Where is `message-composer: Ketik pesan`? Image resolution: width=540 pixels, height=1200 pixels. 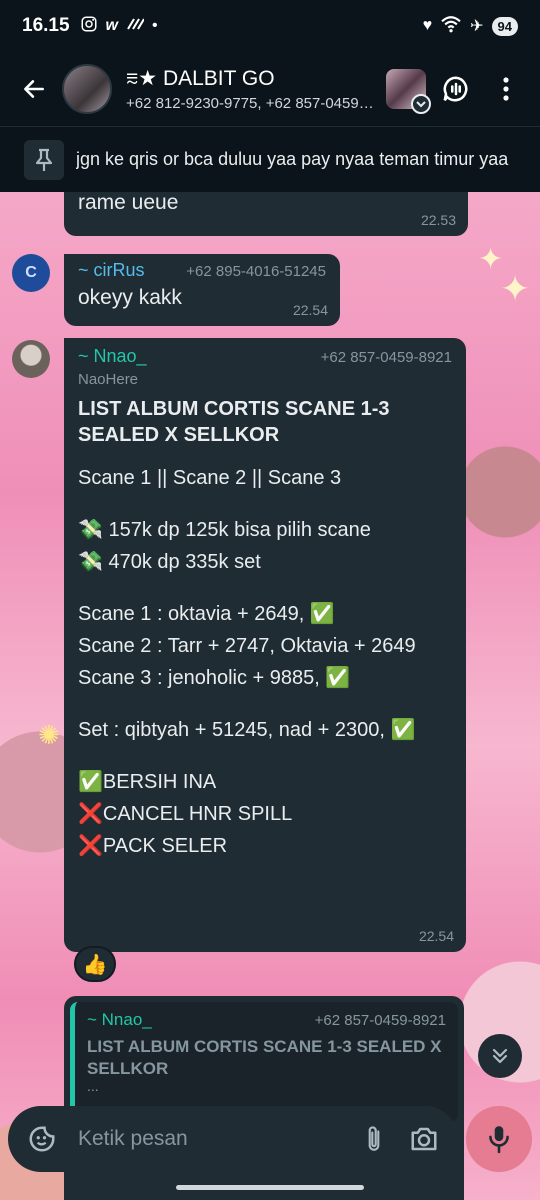
message-composer: Ketik pesan is located at coordinates (233, 1139).